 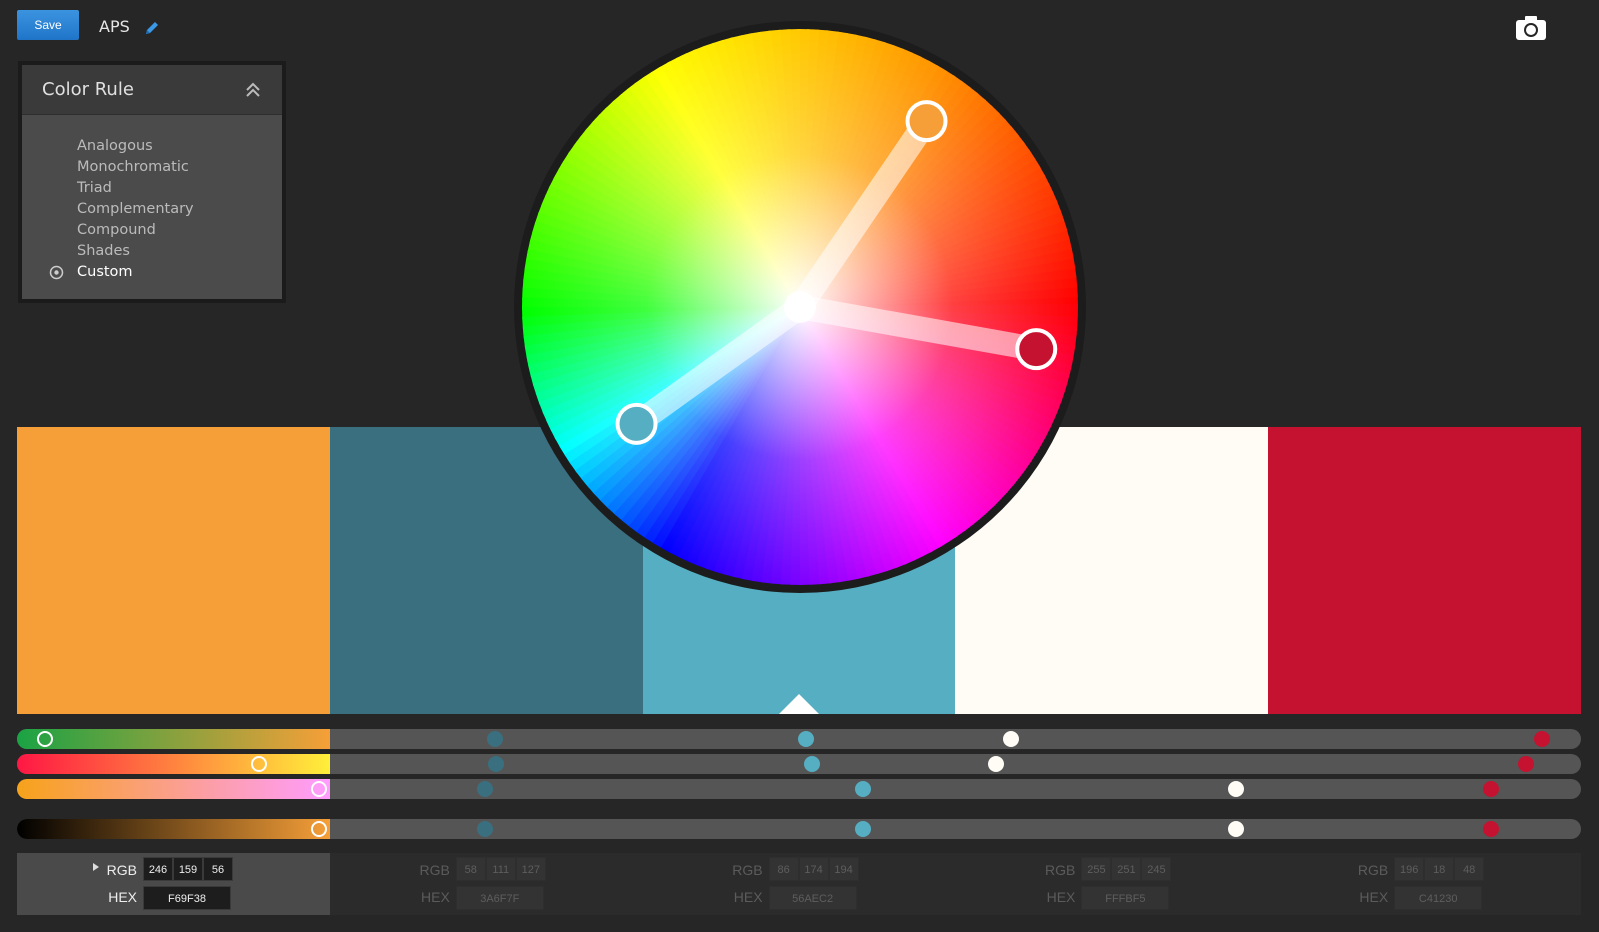 What do you see at coordinates (1156, 869) in the screenshot?
I see `blue-value-input: 245` at bounding box center [1156, 869].